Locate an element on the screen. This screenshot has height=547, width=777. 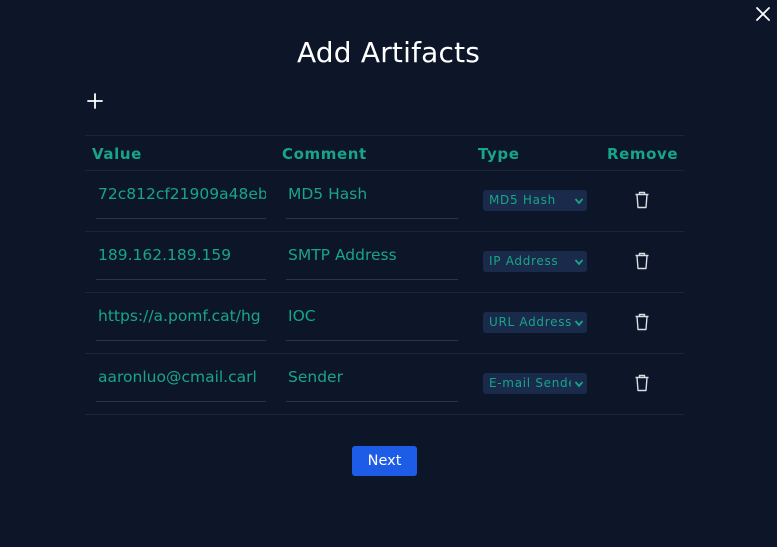
type-select: URL Address is located at coordinates (535, 322).